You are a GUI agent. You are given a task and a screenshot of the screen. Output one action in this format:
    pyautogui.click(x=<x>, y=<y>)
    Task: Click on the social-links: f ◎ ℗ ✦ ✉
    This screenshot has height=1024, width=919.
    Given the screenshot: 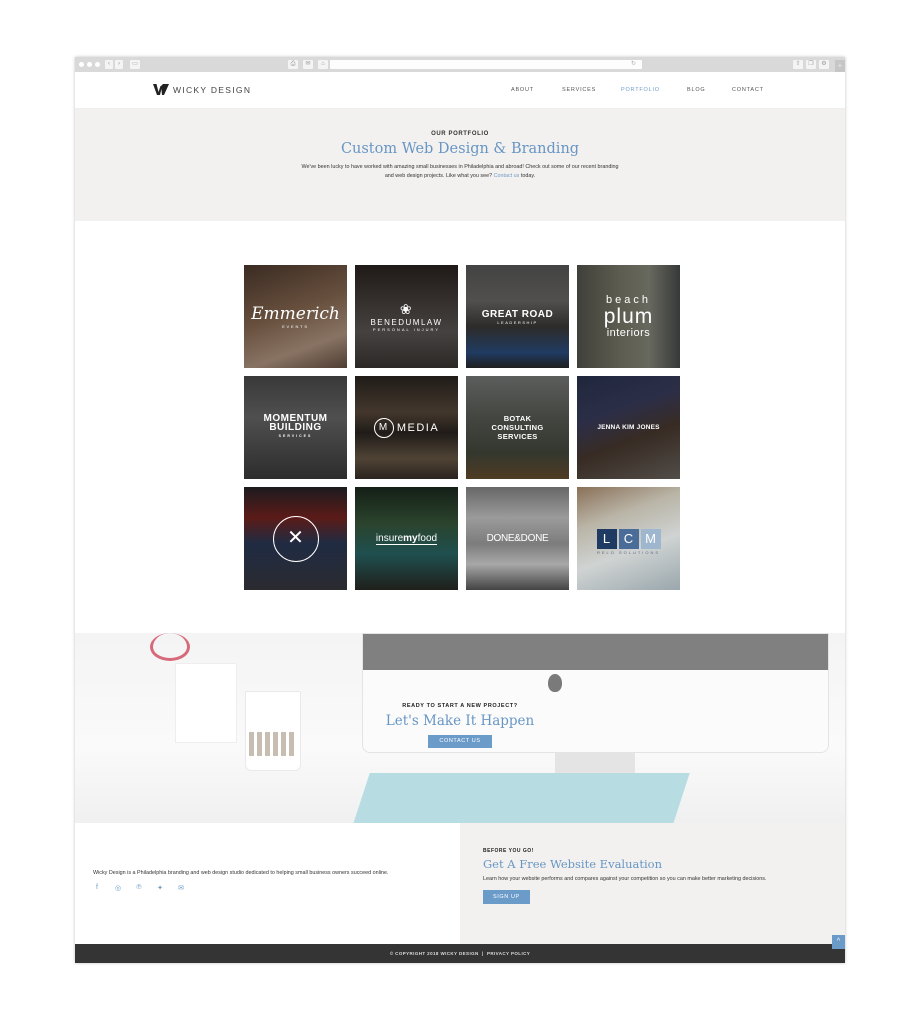 What is the action you would take?
    pyautogui.click(x=276, y=888)
    